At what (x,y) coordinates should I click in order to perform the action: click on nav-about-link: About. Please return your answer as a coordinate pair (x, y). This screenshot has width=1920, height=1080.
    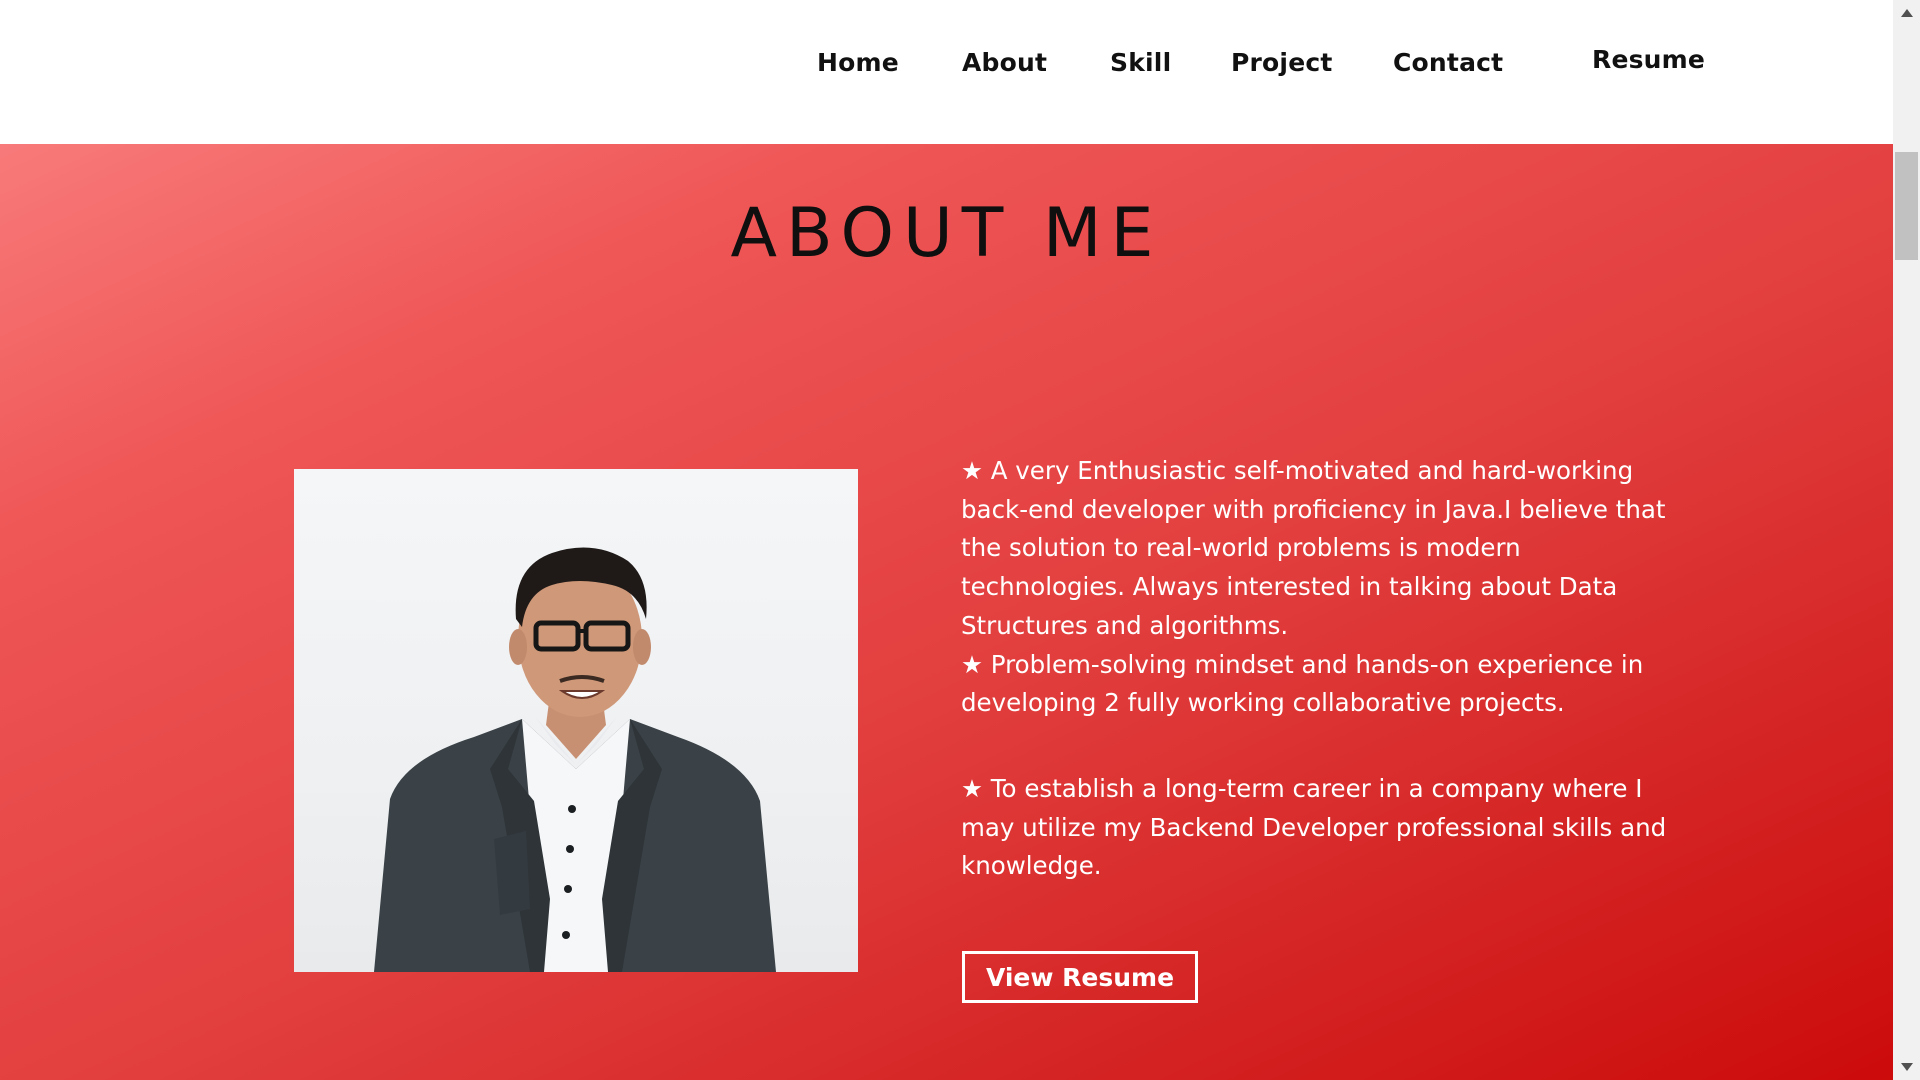
    Looking at the image, I should click on (1004, 62).